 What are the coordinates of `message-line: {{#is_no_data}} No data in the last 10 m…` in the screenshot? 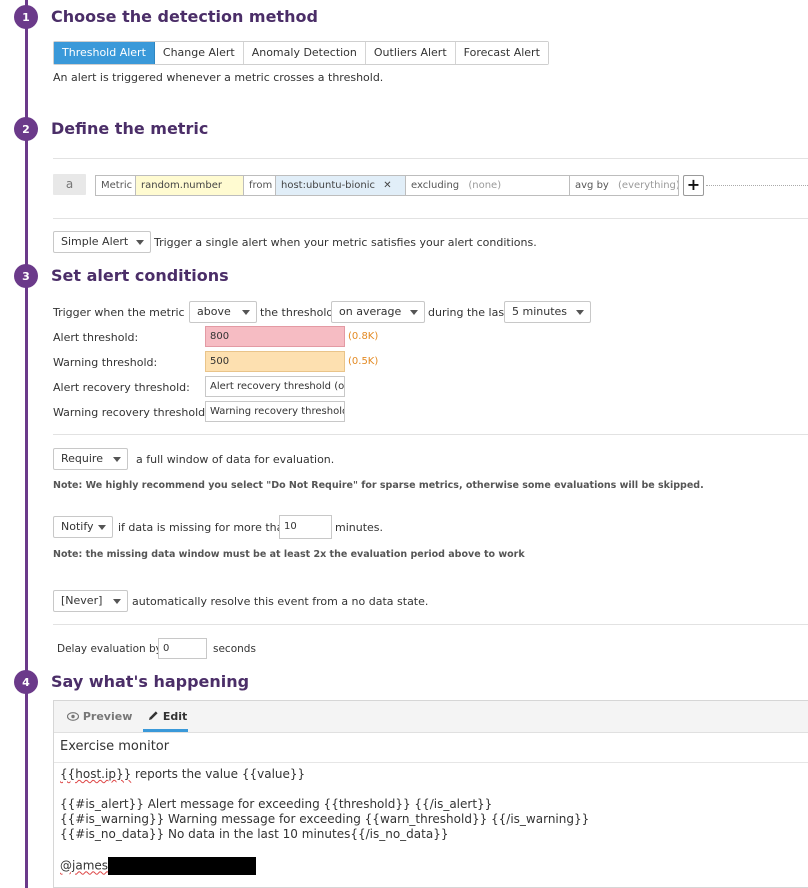 It's located at (254, 834).